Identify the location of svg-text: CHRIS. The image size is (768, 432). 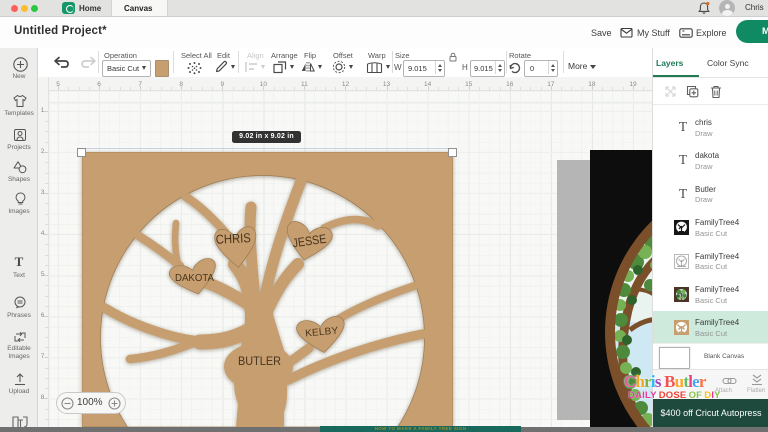
(233, 238).